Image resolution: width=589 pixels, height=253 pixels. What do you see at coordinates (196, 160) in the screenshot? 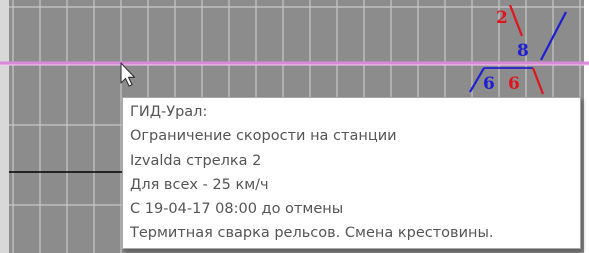
I see `tooltip-location: Izvalda стрелка 2` at bounding box center [196, 160].